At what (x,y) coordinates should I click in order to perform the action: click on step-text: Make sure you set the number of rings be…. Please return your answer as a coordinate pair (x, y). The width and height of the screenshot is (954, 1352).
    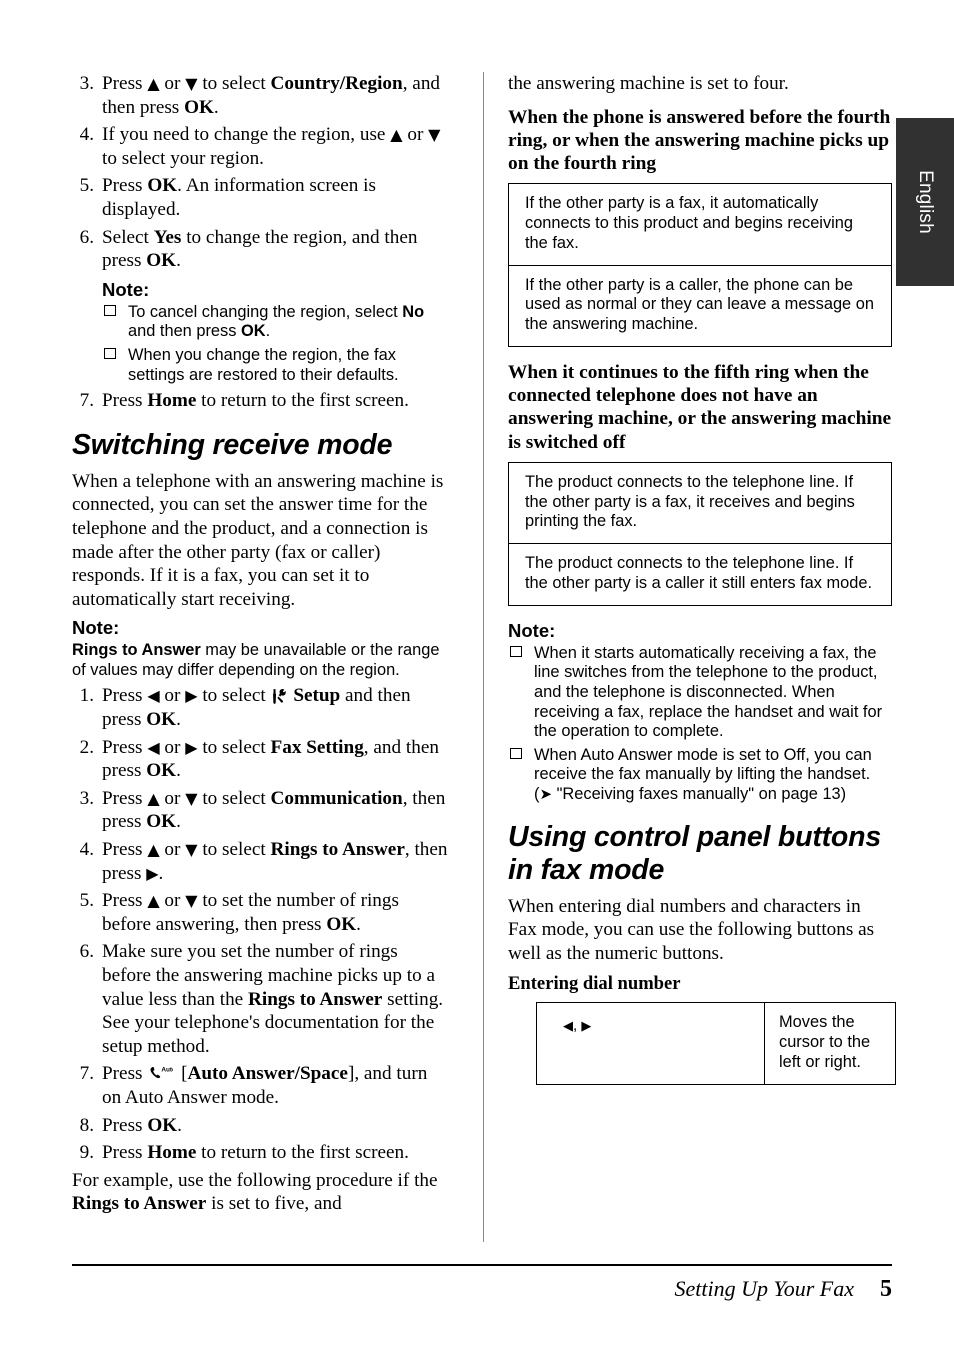
    Looking at the image, I should click on (273, 999).